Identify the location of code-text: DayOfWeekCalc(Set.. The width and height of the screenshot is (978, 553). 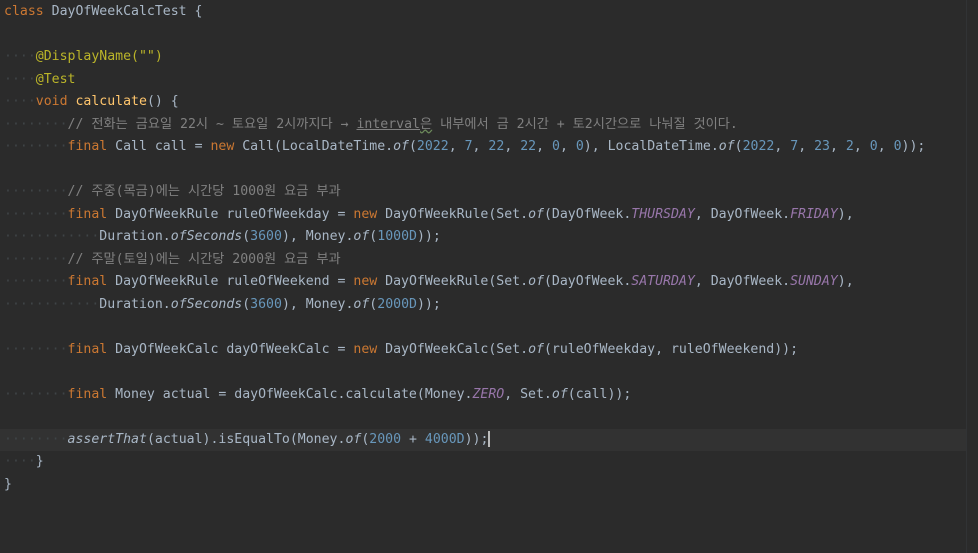
(453, 349).